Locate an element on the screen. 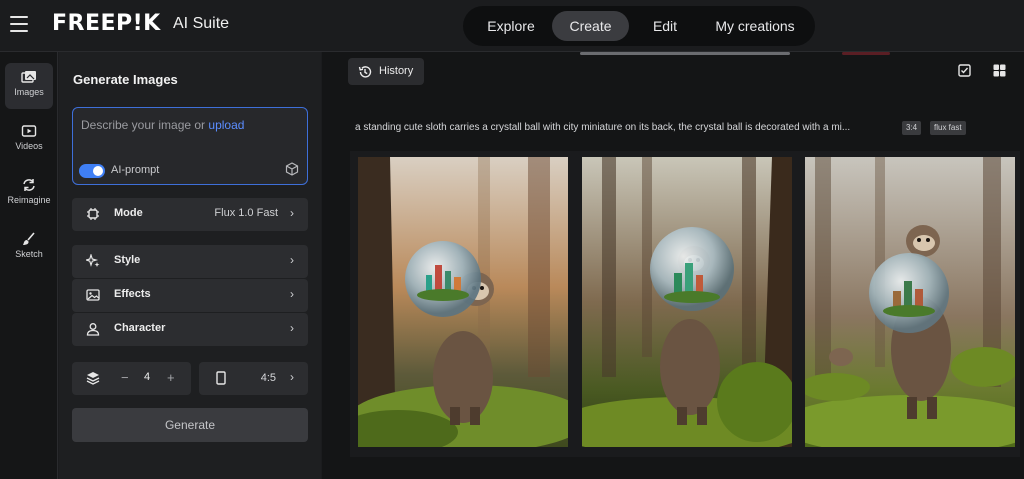 Image resolution: width=1024 pixels, height=479 pixels. mode-value: Flux 1.0 Fast is located at coordinates (246, 213).